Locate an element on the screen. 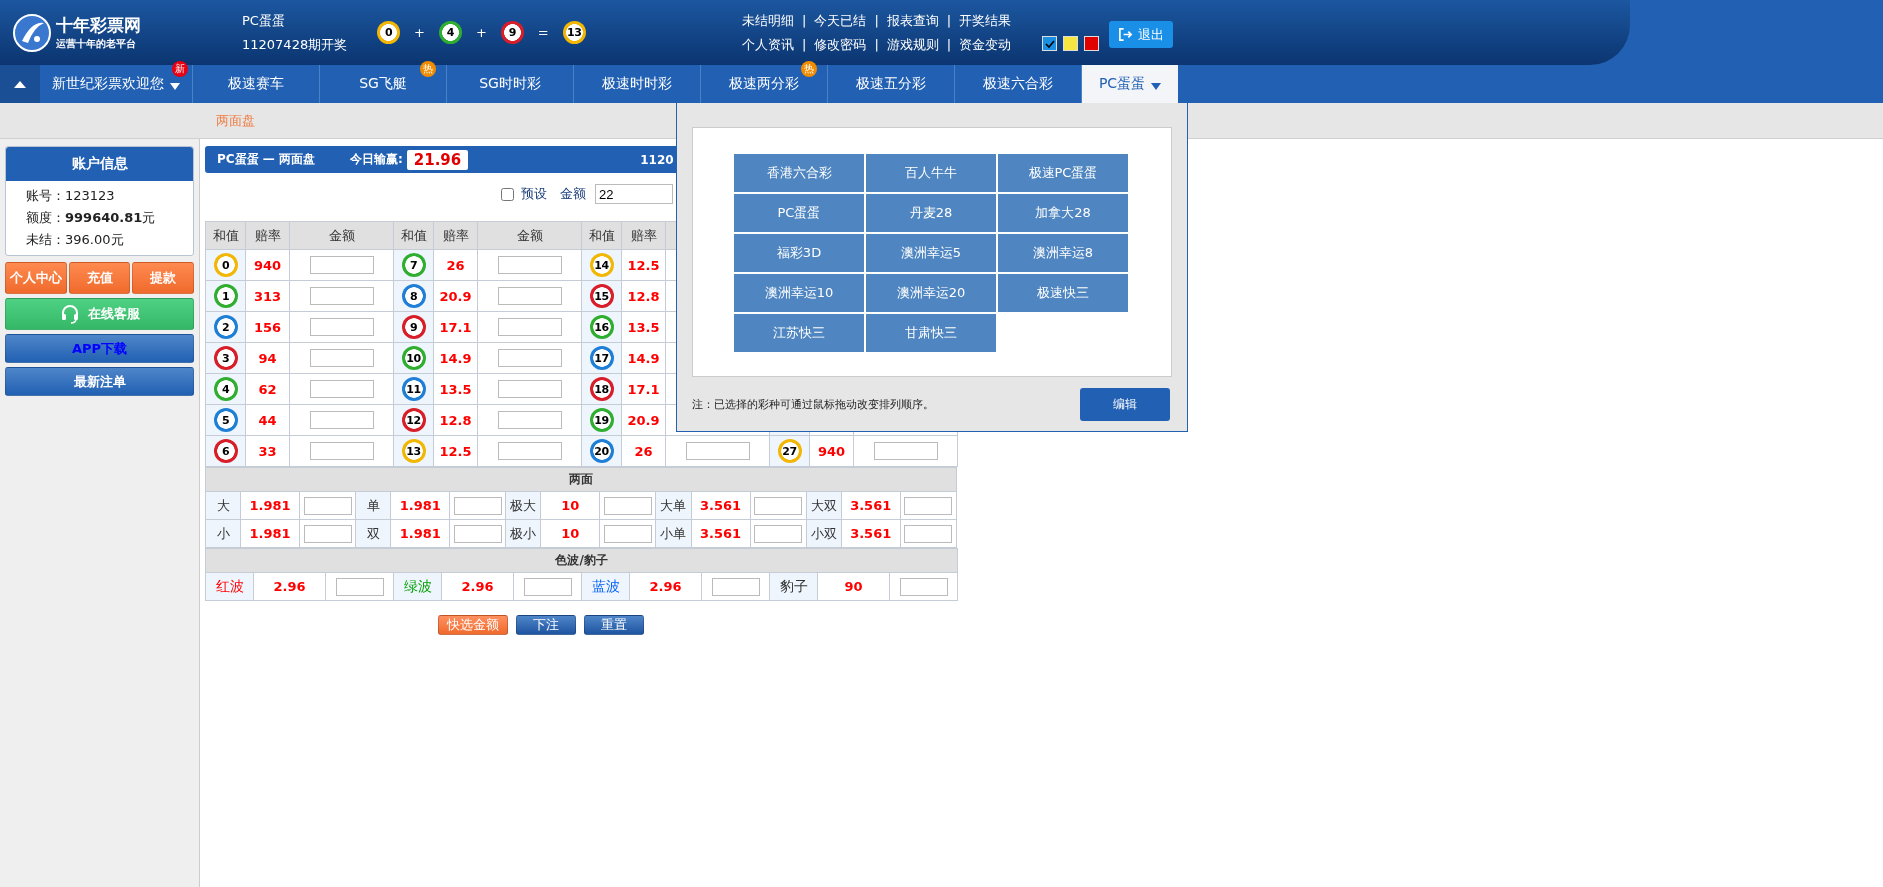 The width and height of the screenshot is (1883, 887). odds-cell: 1.981 is located at coordinates (420, 505).